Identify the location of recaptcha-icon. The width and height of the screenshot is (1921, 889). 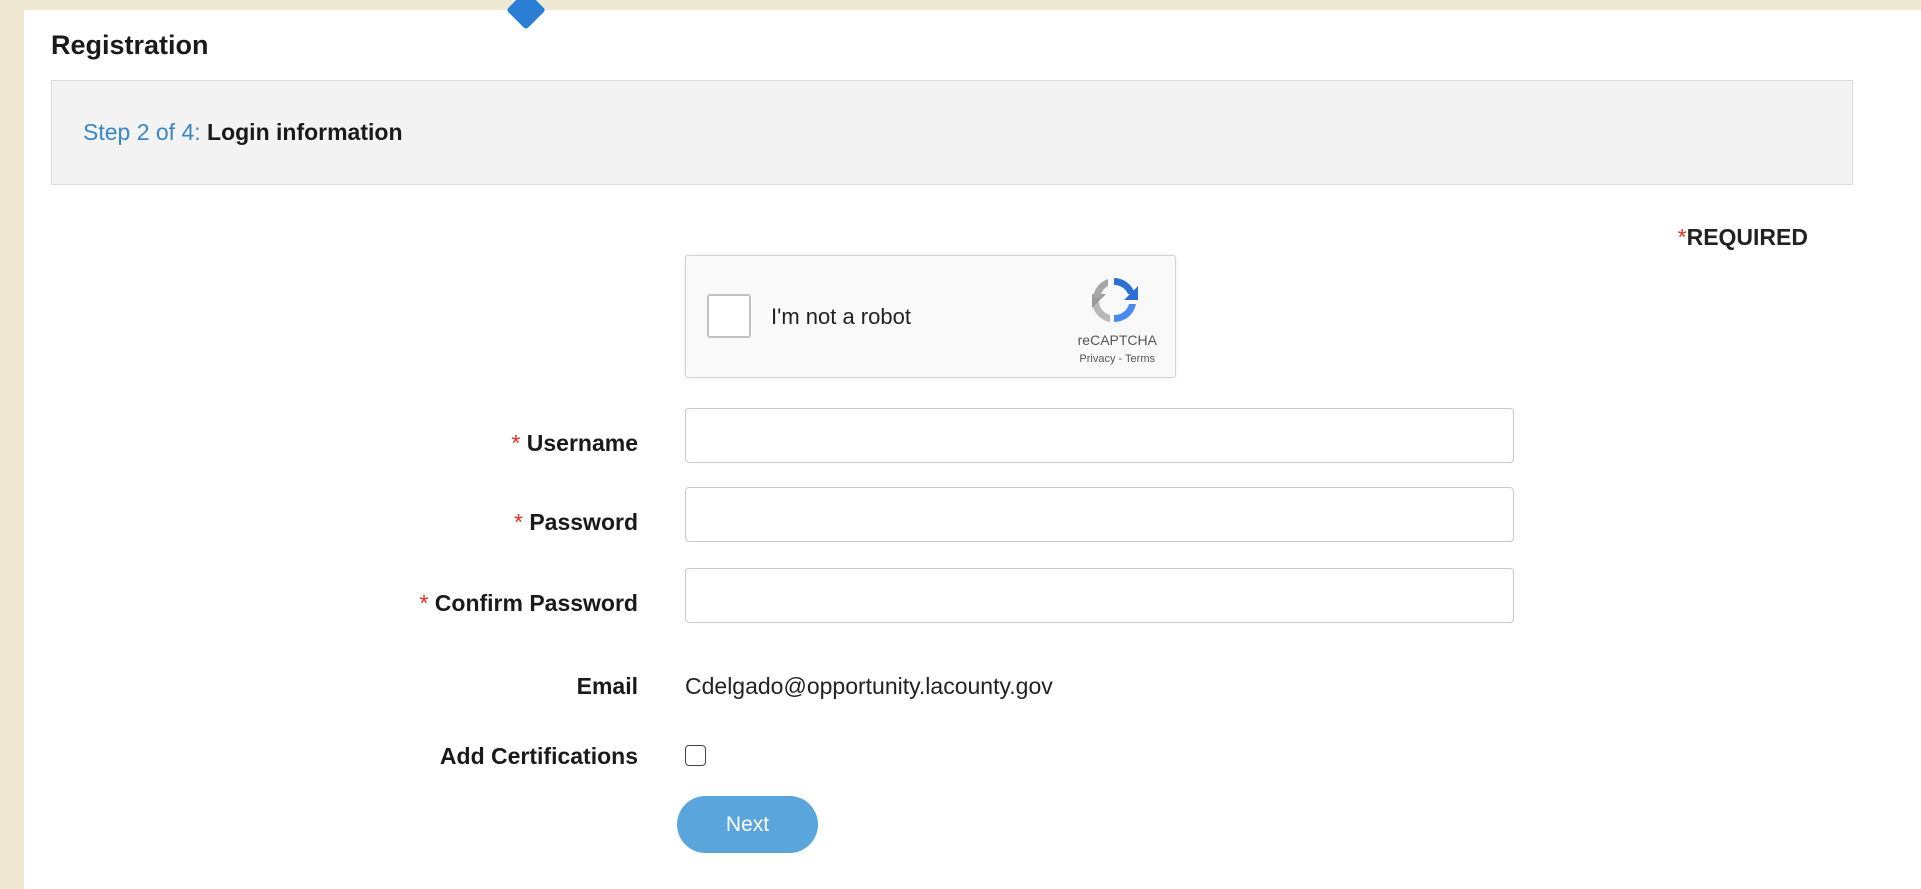
(1115, 300).